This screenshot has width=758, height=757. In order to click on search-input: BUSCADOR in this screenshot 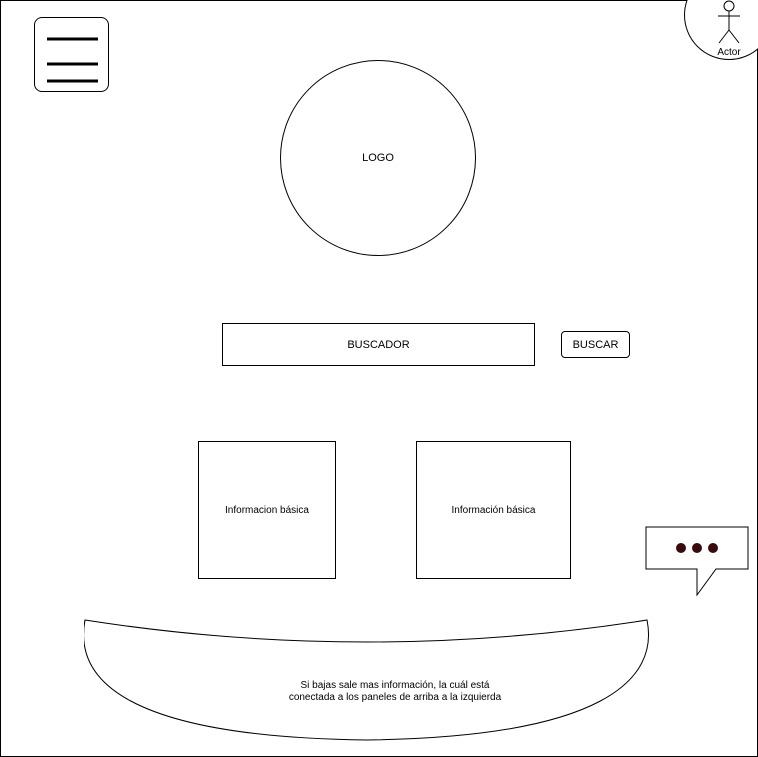, I will do `click(378, 344)`.